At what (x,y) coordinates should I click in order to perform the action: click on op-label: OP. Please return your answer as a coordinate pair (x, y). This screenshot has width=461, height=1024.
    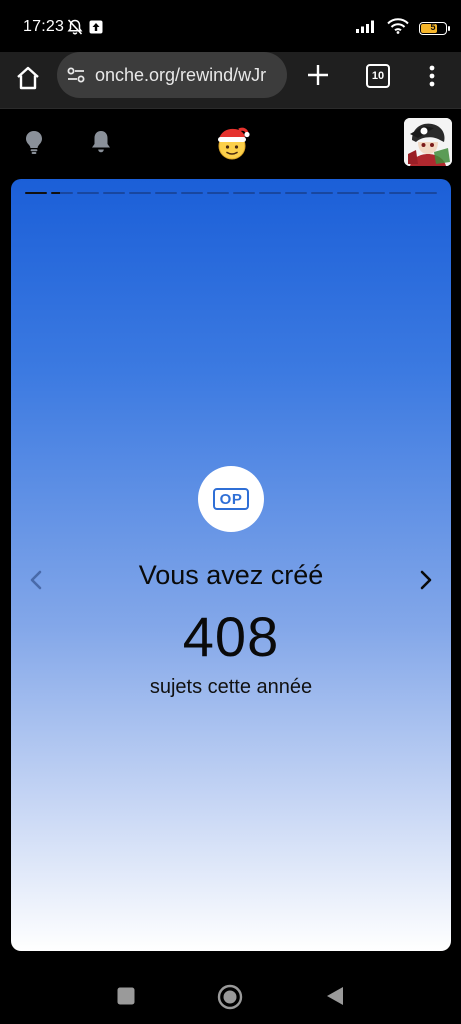
    Looking at the image, I should click on (231, 499).